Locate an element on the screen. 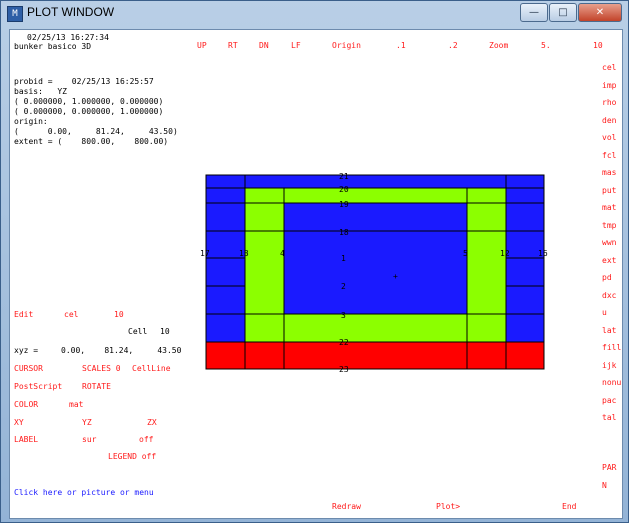 This screenshot has width=629, height=523. surface-label-21: 21 is located at coordinates (344, 176).